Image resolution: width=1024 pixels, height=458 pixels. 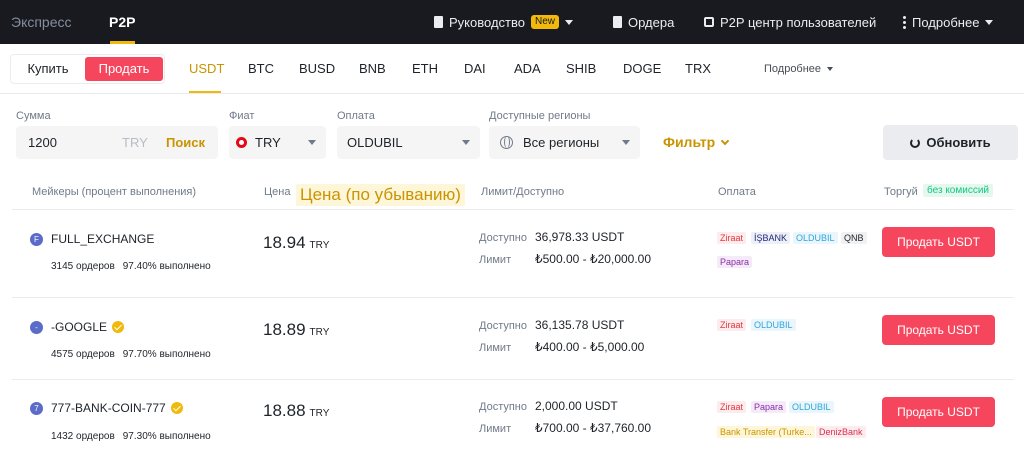 I want to click on merchant-name: 777-BANK-COIN-777, so click(x=117, y=408).